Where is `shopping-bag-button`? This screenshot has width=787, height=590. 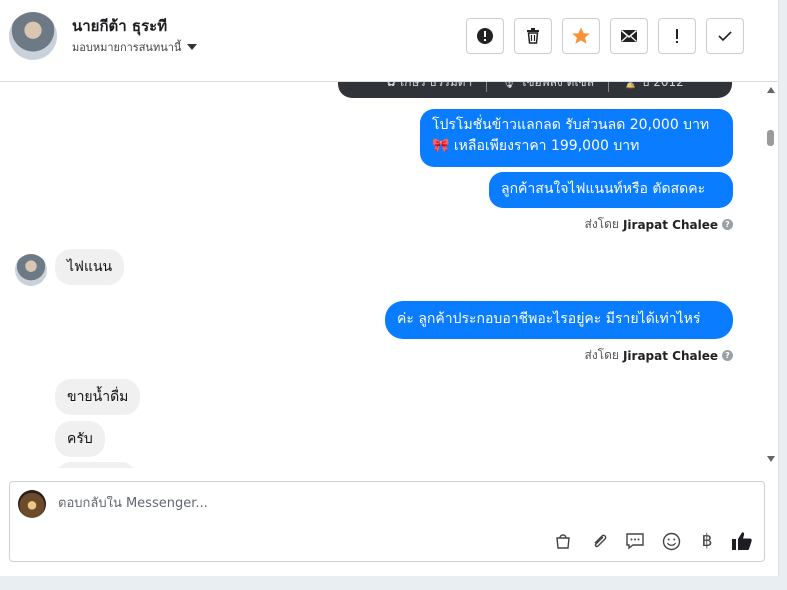 shopping-bag-button is located at coordinates (563, 541).